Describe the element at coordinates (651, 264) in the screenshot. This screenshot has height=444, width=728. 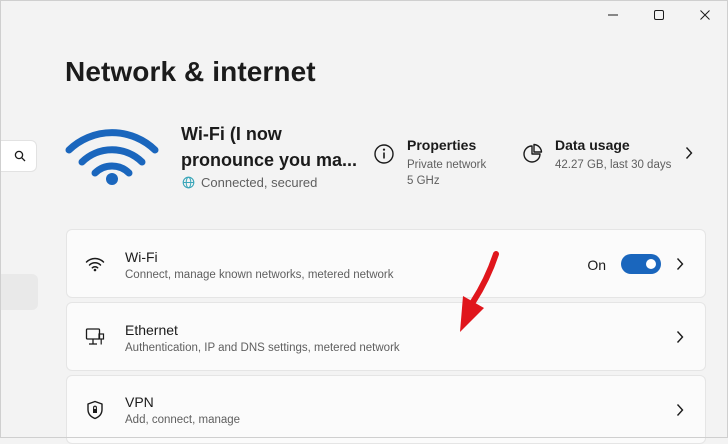
I see `toggle-knob` at that location.